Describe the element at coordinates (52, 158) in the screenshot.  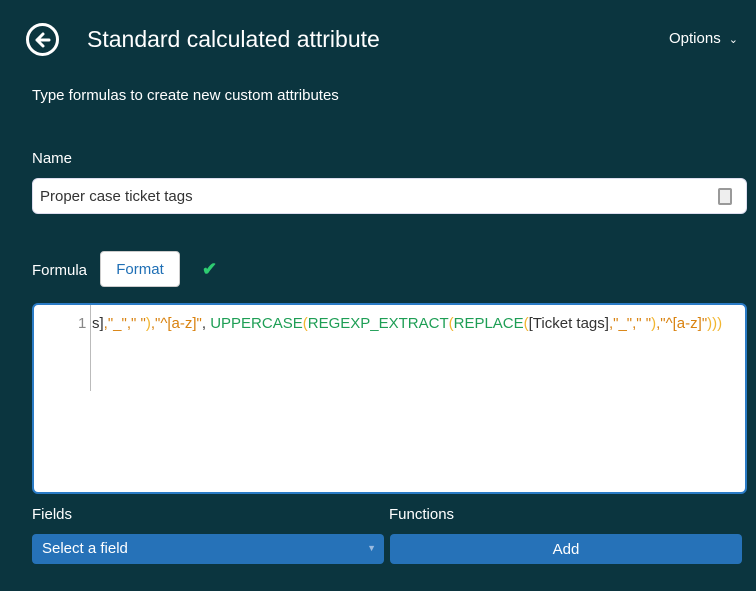
I see `name-label: Name` at that location.